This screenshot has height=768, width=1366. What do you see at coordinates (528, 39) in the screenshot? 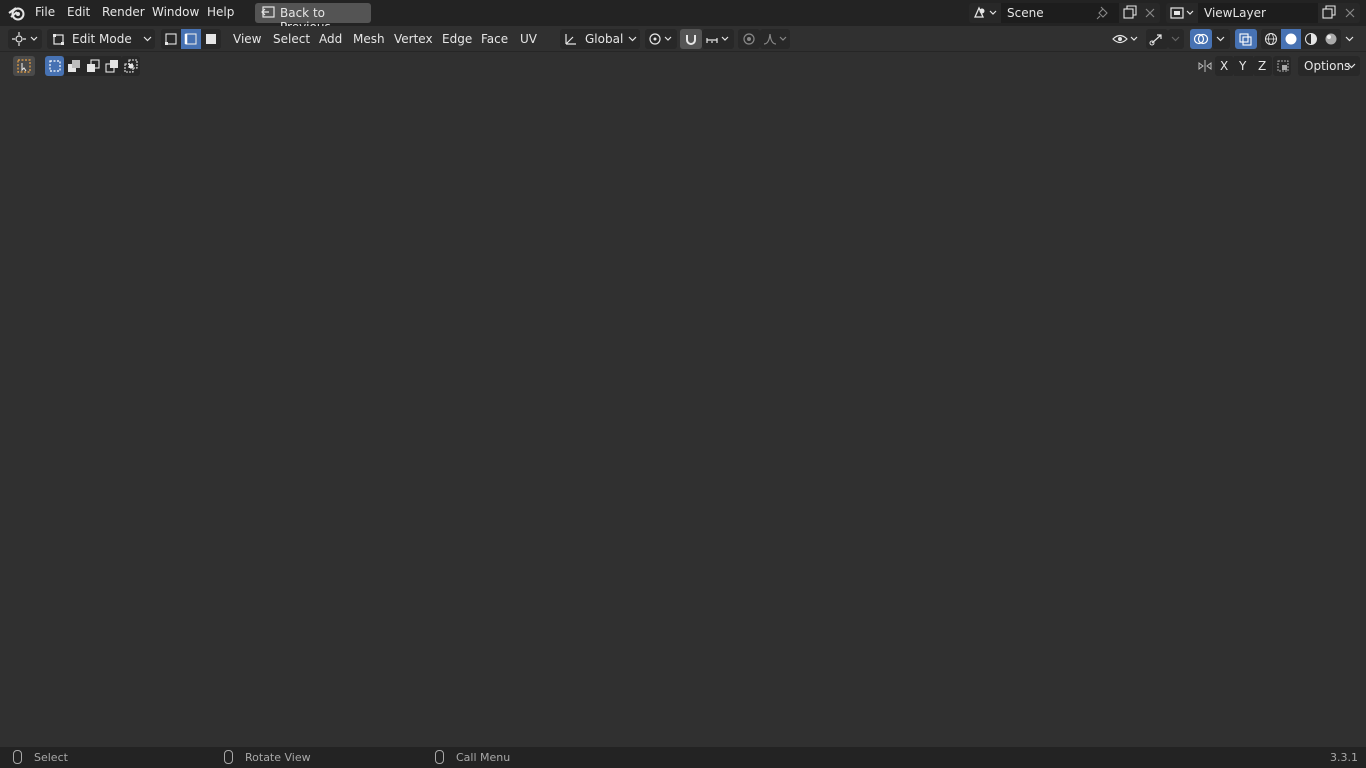
I see `header-menu-uv: UV` at bounding box center [528, 39].